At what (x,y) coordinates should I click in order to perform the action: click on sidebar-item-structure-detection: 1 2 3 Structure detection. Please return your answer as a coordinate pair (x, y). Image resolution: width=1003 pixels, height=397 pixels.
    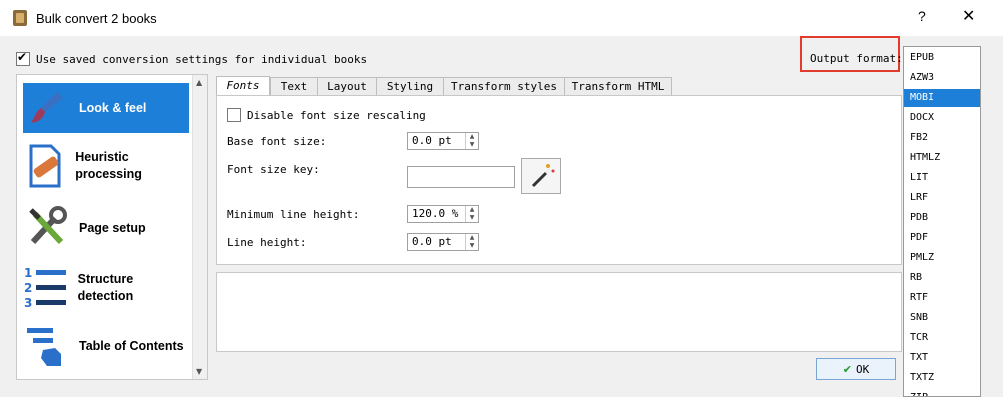
    Looking at the image, I should click on (106, 288).